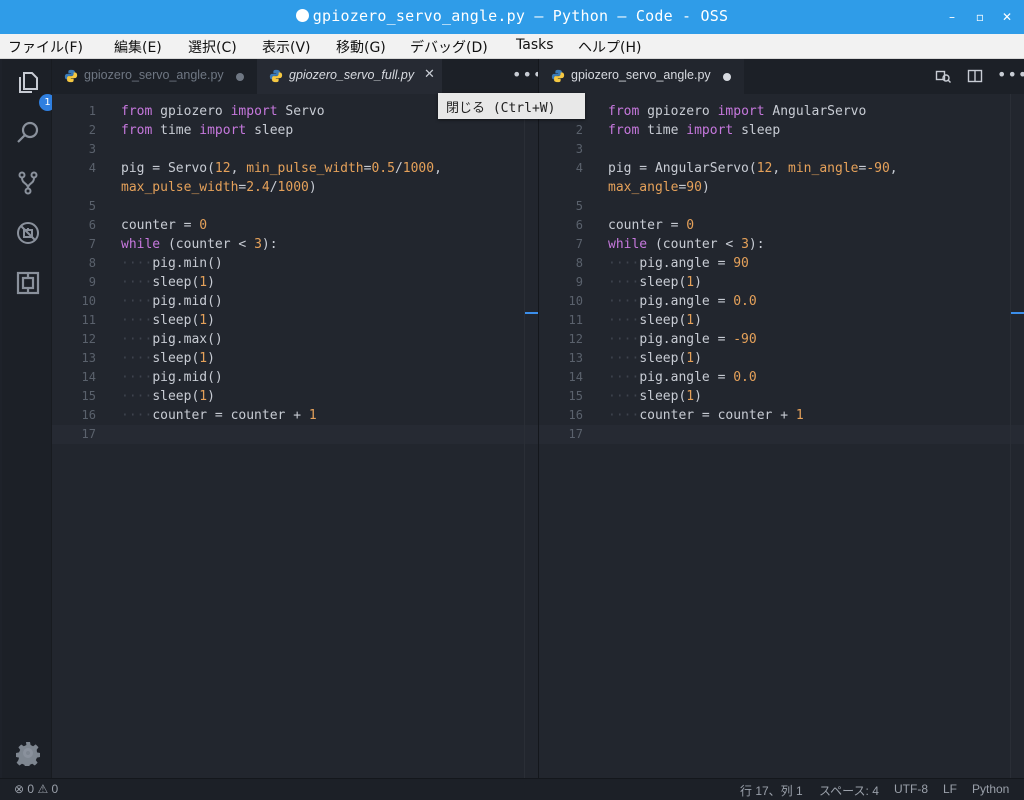 This screenshot has width=1024, height=800. What do you see at coordinates (575, 320) in the screenshot?
I see `line-number: 11` at bounding box center [575, 320].